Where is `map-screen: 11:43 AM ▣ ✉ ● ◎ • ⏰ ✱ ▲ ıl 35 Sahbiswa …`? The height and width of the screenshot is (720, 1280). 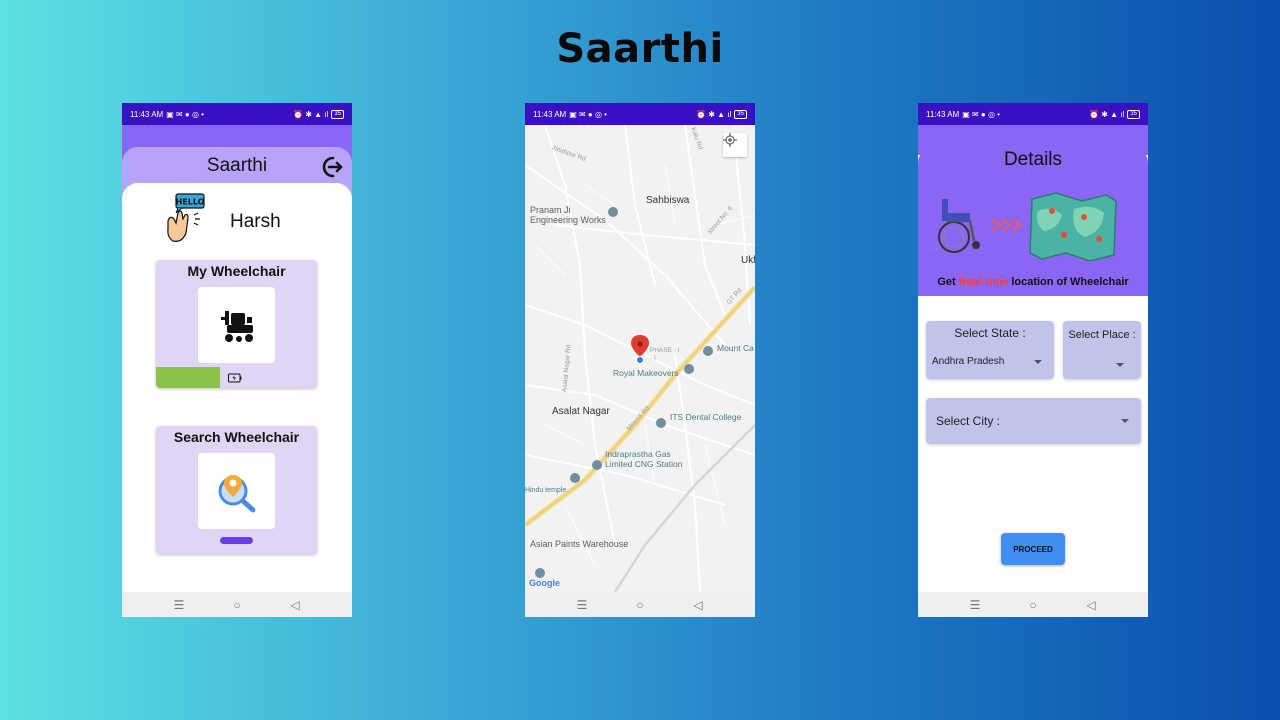
map-screen: 11:43 AM ▣ ✉ ● ◎ • ⏰ ✱ ▲ ıl 35 Sahbiswa … is located at coordinates (640, 360).